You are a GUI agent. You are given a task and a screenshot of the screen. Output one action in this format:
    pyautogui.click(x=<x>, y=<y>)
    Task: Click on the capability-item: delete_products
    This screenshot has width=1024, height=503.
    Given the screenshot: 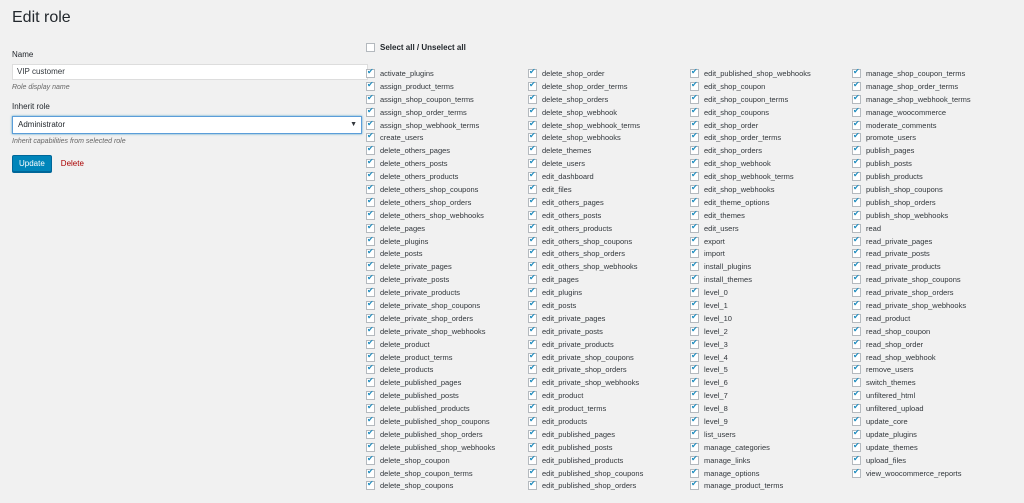 What is the action you would take?
    pyautogui.click(x=447, y=369)
    